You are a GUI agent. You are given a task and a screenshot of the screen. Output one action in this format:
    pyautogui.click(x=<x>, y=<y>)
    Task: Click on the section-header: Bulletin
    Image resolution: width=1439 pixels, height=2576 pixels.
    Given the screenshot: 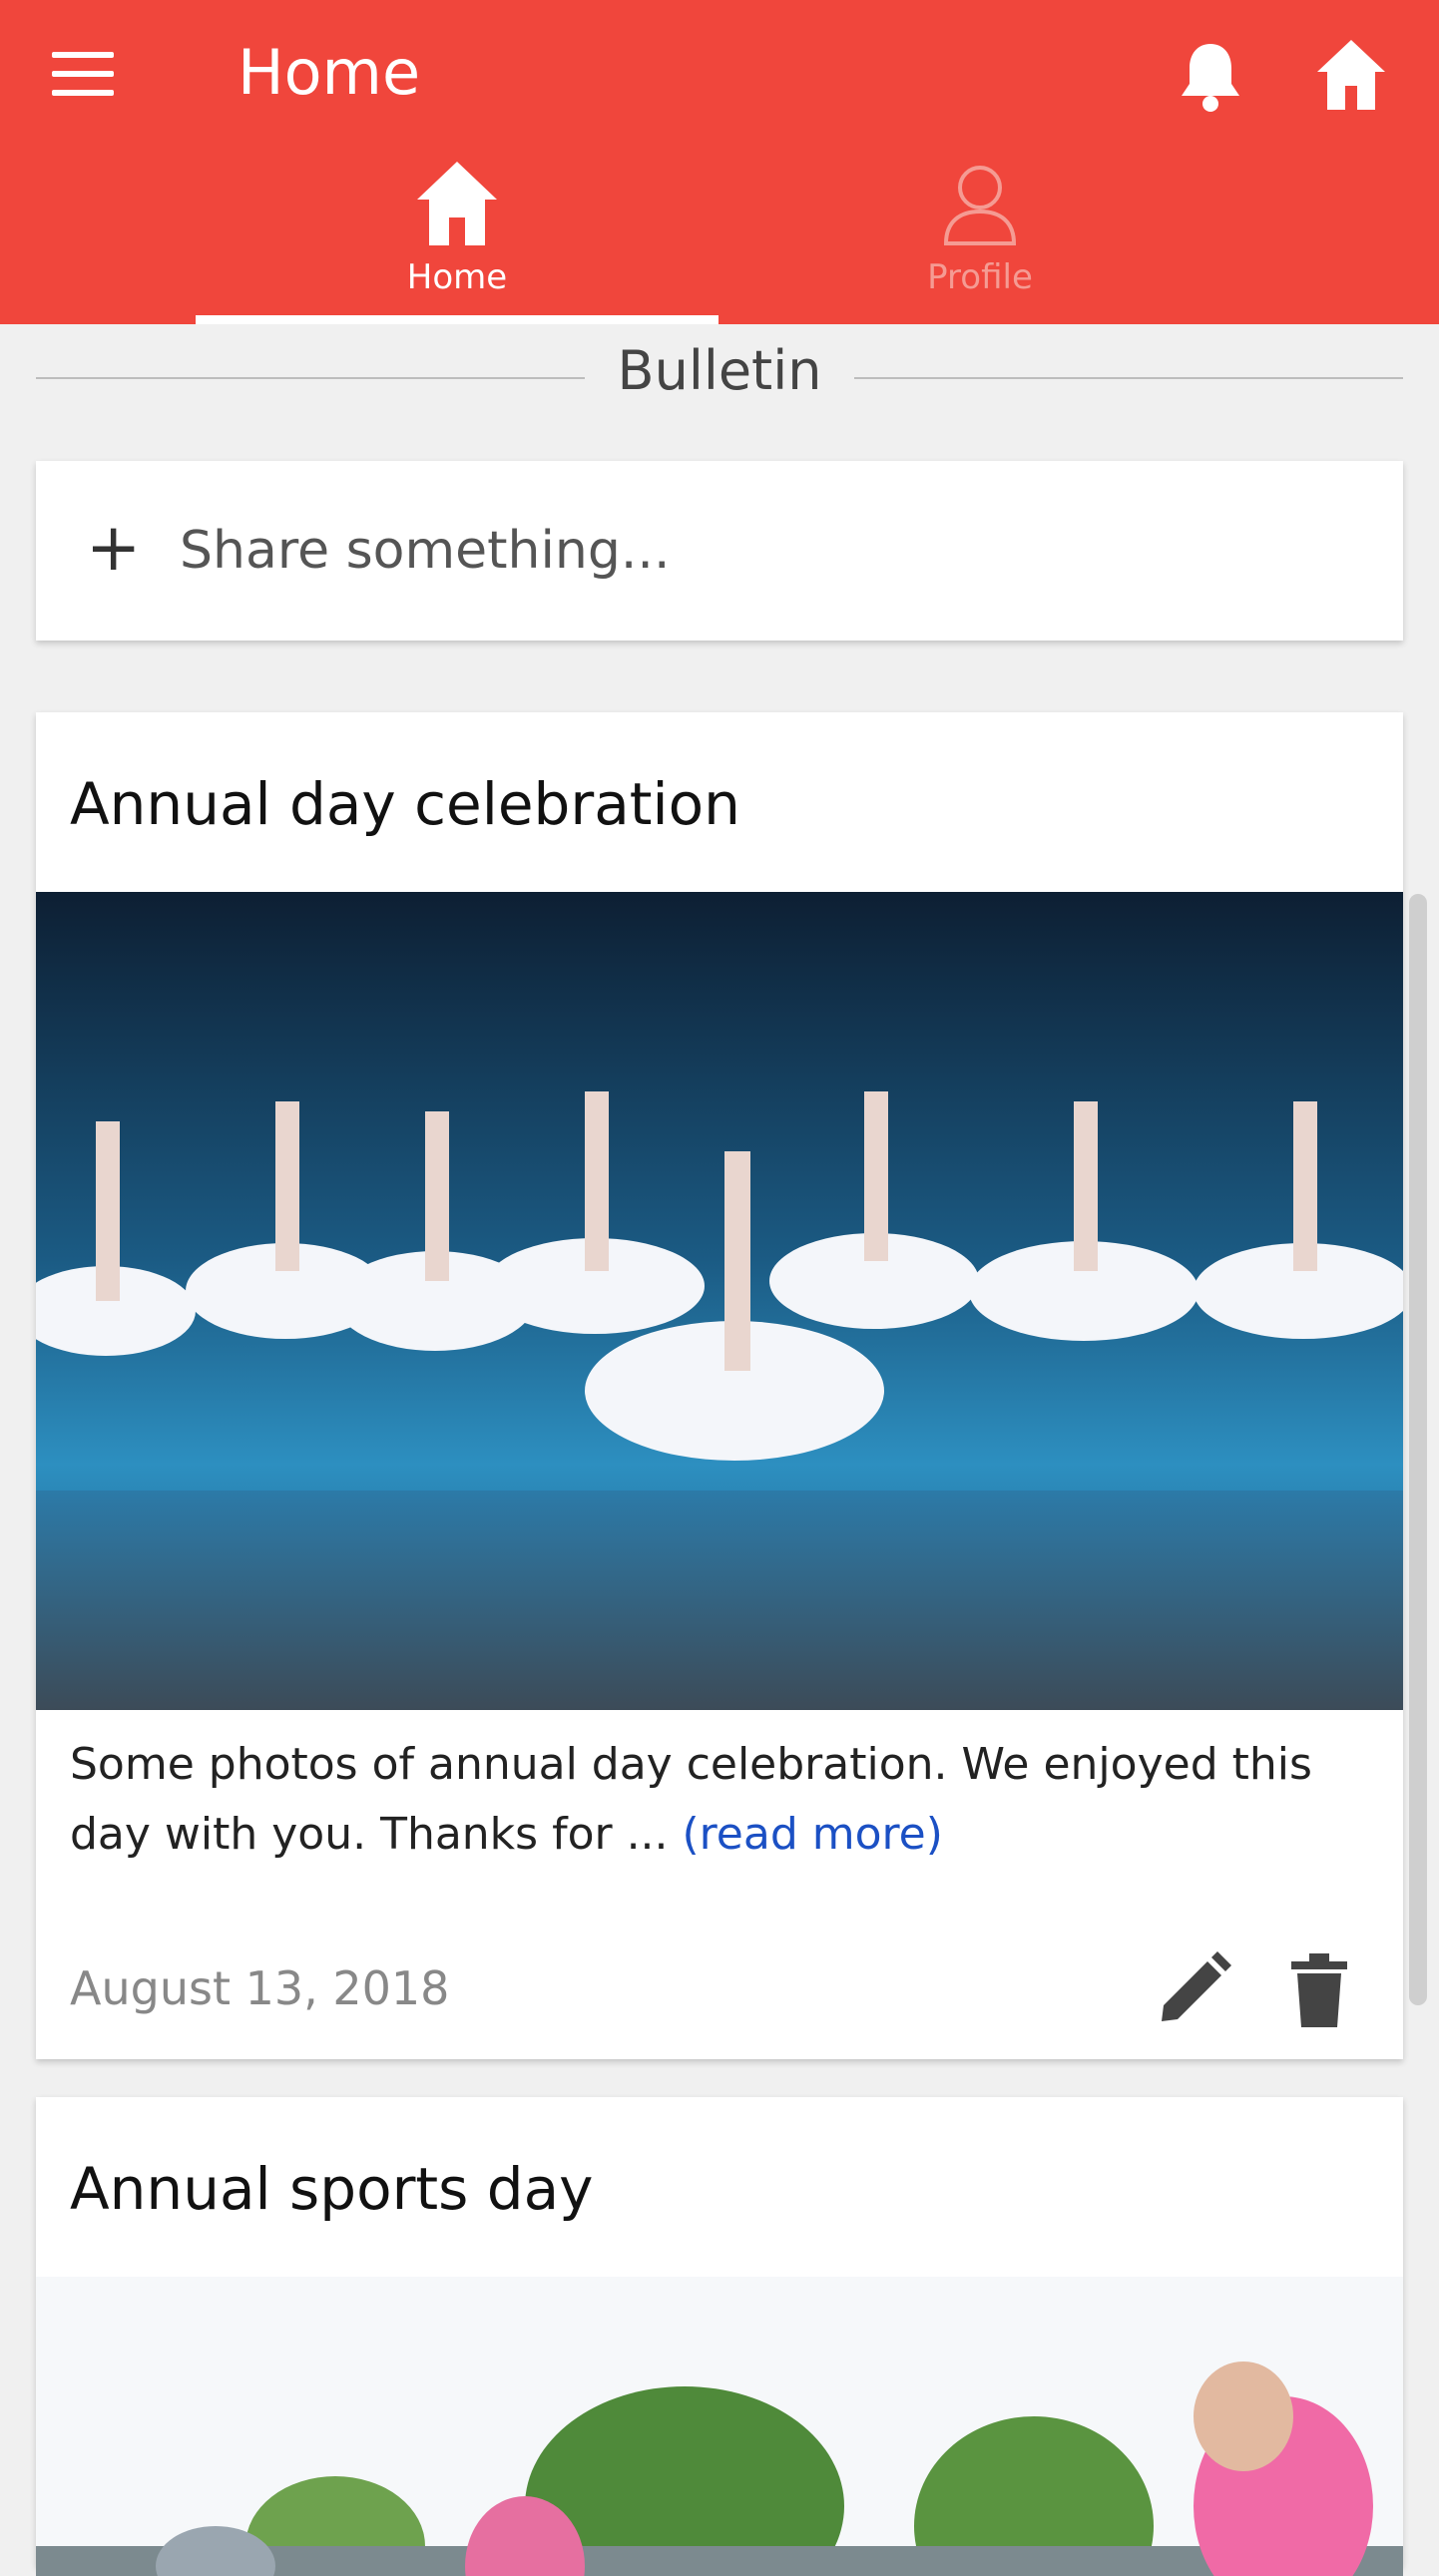 What is the action you would take?
    pyautogui.click(x=719, y=375)
    